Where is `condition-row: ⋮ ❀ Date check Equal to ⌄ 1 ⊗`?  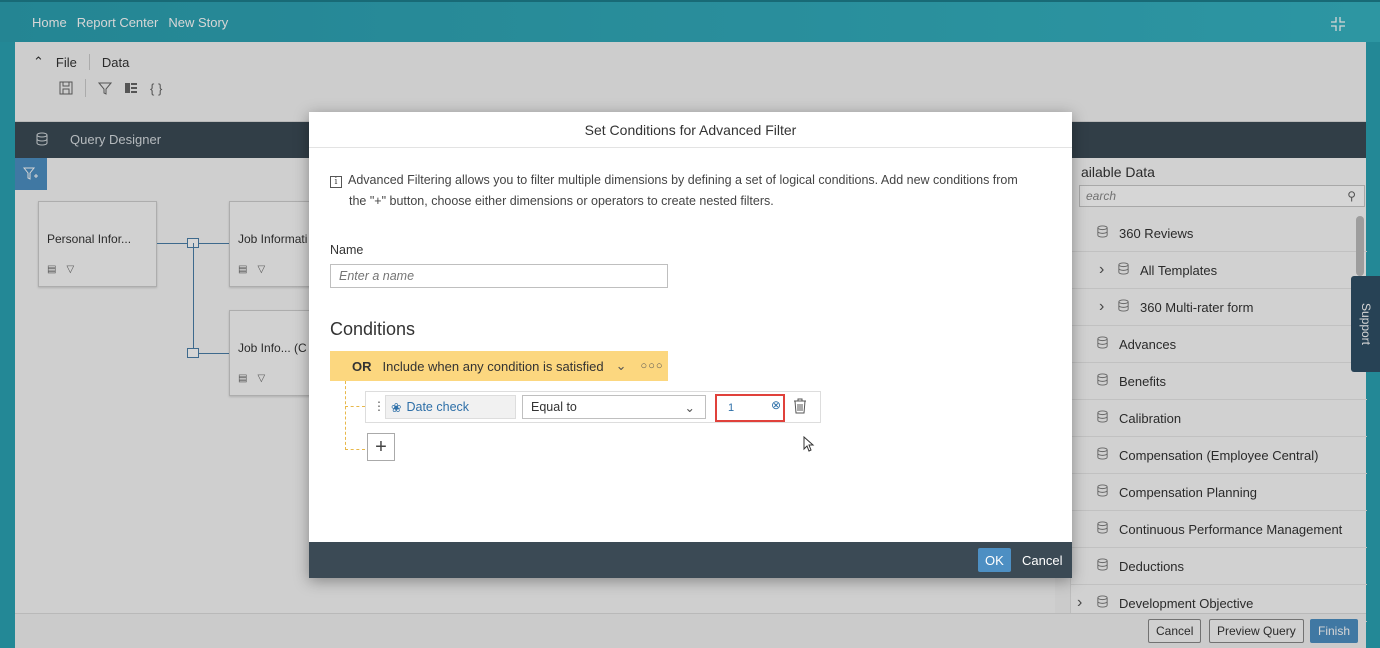 condition-row: ⋮ ❀ Date check Equal to ⌄ 1 ⊗ is located at coordinates (593, 407).